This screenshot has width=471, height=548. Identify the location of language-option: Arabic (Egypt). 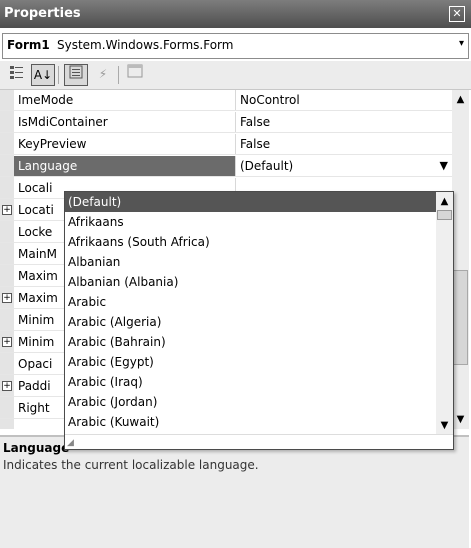
(251, 362).